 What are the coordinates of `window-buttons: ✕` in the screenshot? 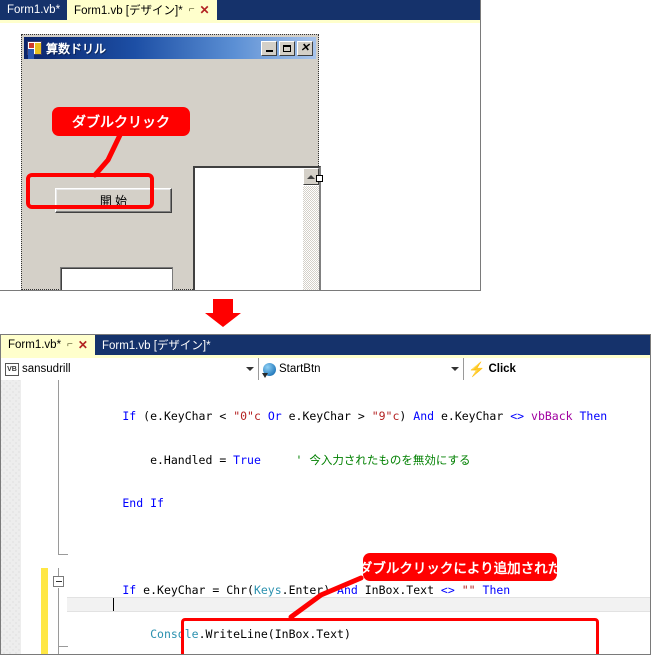 It's located at (287, 48).